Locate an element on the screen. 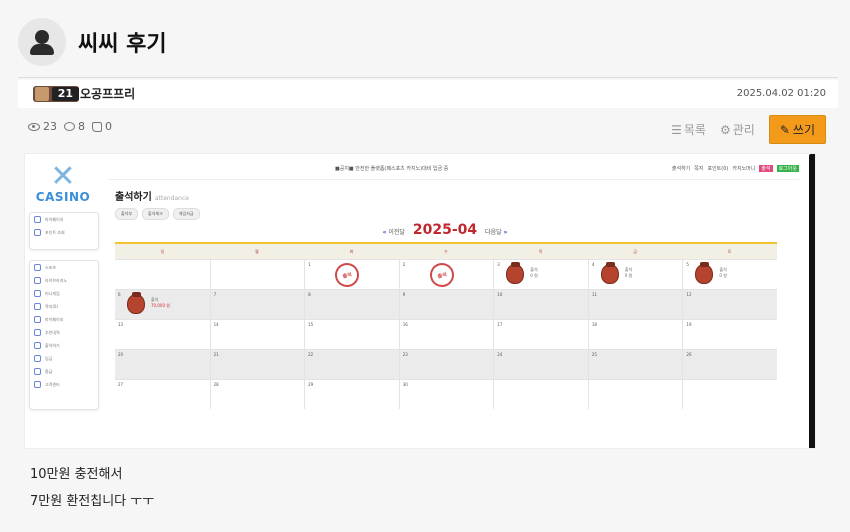  topbar-item: 카지노머니 is located at coordinates (743, 168).